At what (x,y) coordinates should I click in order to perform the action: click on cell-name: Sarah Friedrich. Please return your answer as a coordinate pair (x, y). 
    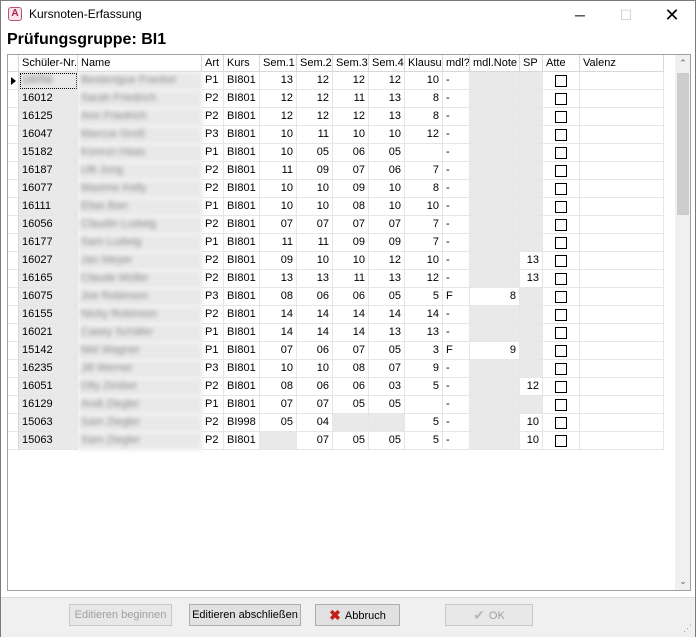
    Looking at the image, I should click on (140, 99).